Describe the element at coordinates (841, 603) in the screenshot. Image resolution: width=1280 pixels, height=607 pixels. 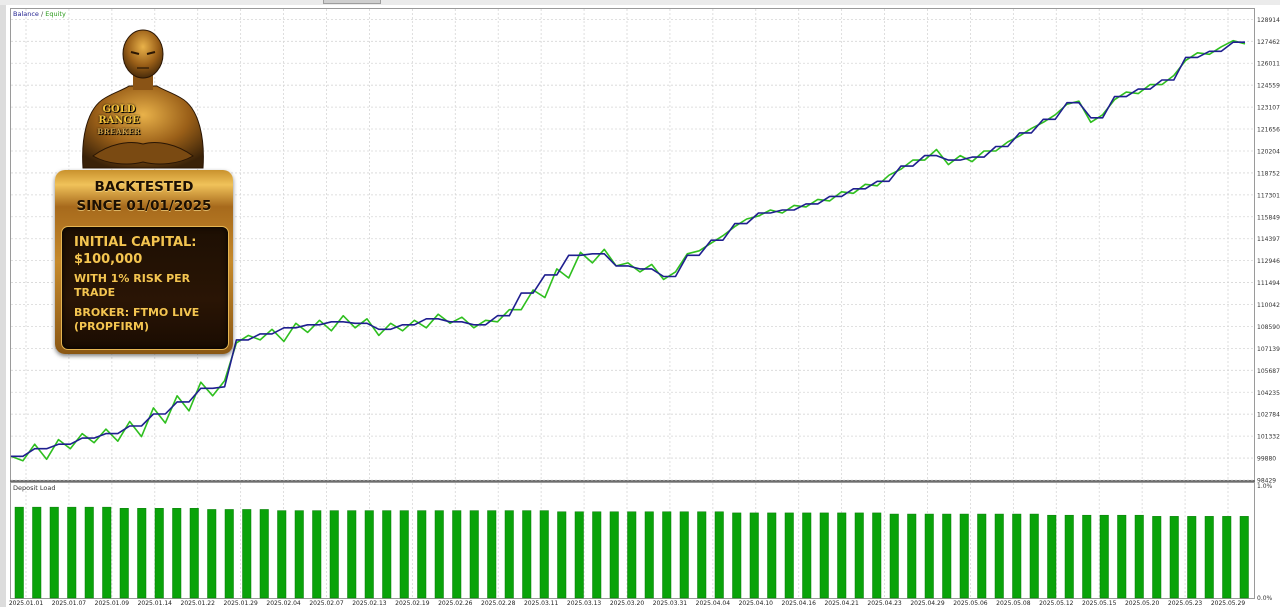
I see `x-tick-label: 2025.04.21` at that location.